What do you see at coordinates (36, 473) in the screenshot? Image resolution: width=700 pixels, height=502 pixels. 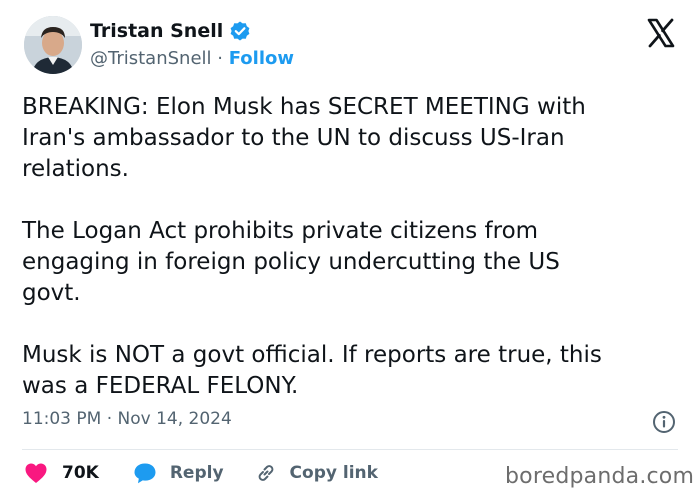 I see `heart-icon` at bounding box center [36, 473].